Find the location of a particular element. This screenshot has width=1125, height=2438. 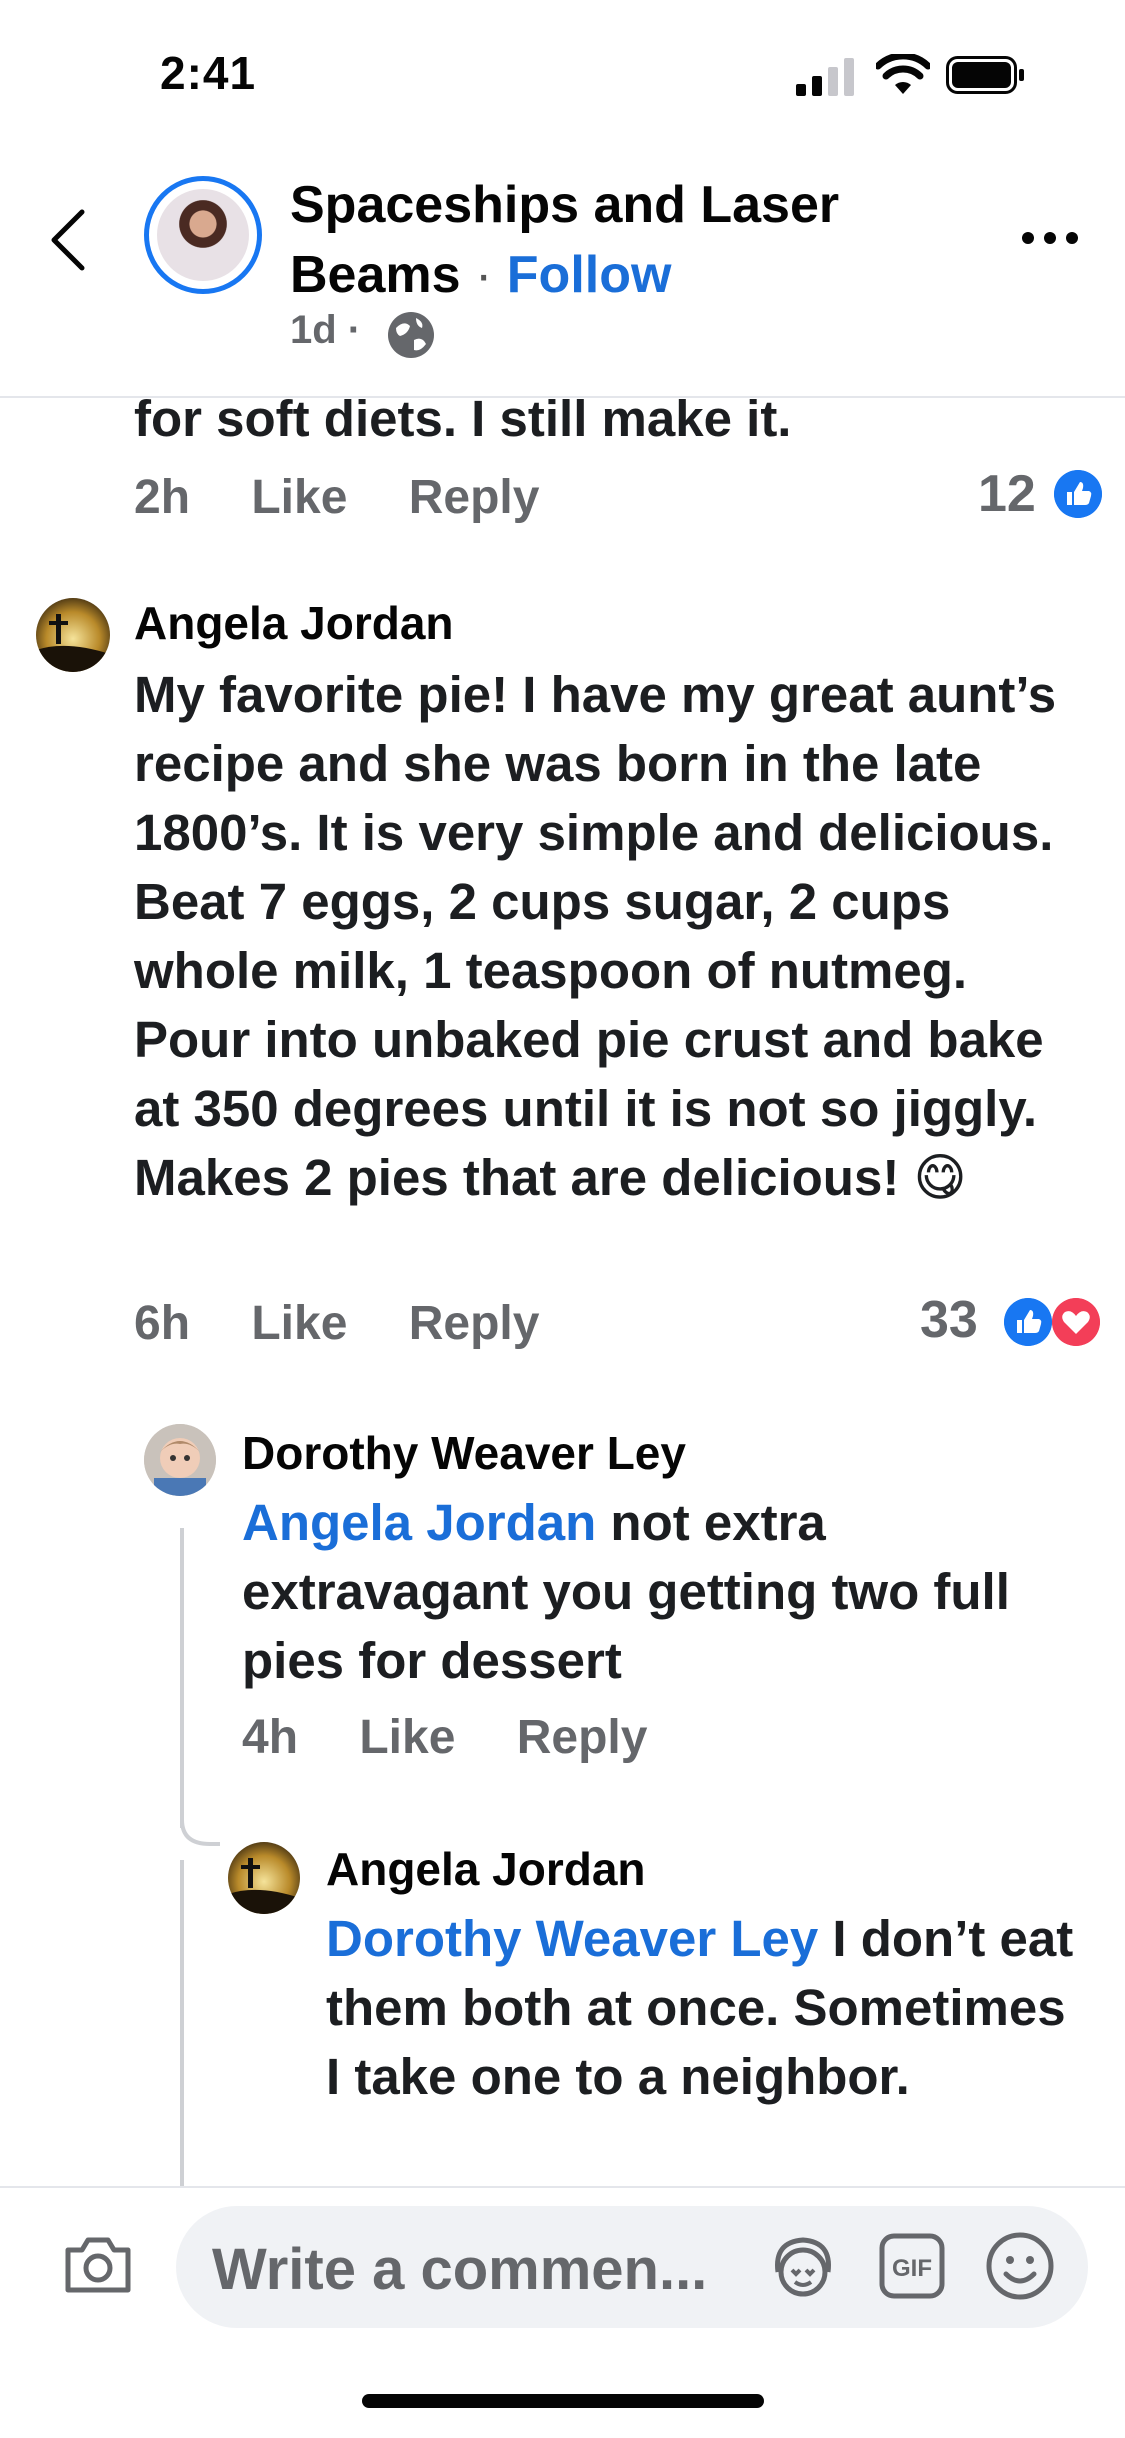

emoji-icon is located at coordinates (1020, 2266).